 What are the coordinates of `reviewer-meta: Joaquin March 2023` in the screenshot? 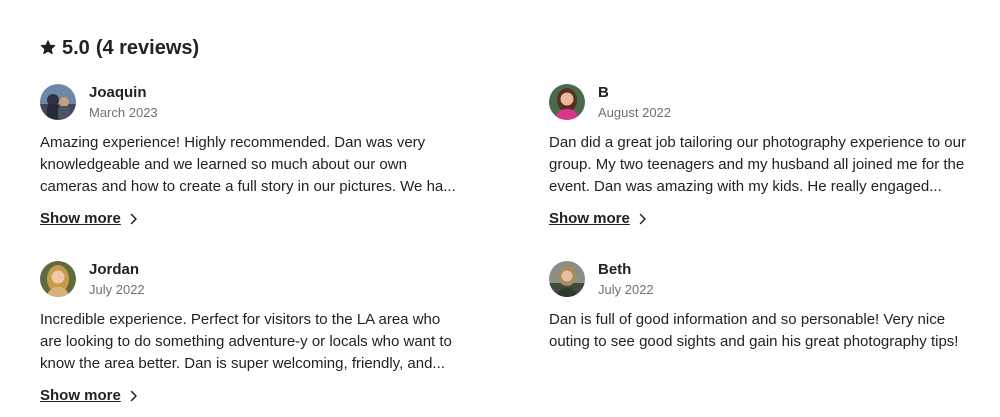 It's located at (123, 102).